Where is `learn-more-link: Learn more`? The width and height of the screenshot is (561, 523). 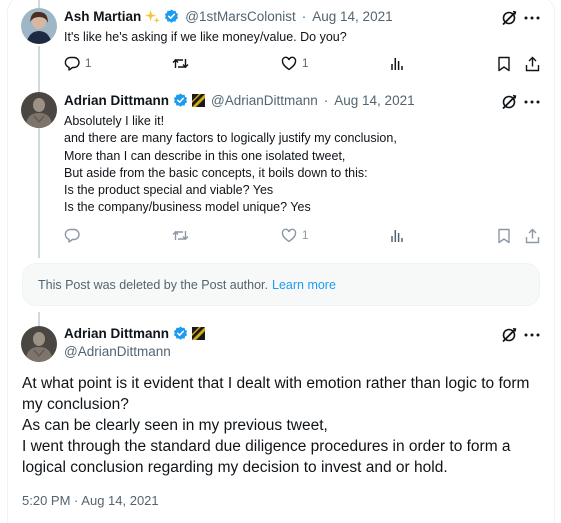 learn-more-link: Learn more is located at coordinates (304, 285).